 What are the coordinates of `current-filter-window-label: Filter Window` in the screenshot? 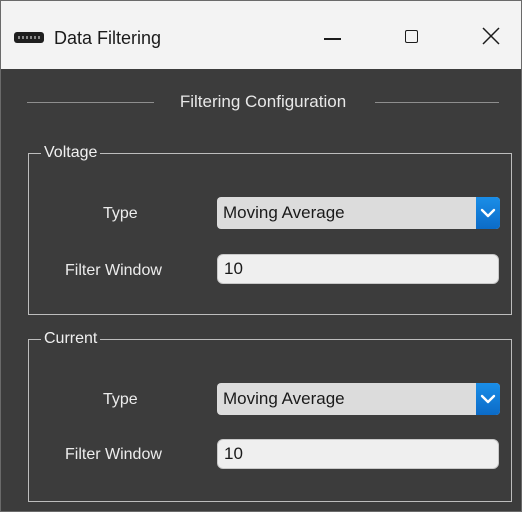 It's located at (113, 454).